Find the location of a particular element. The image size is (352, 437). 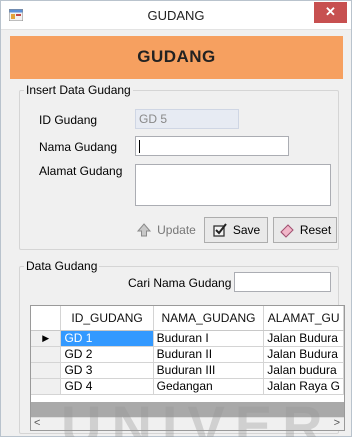

table-row: GD 4 Gedangan Jalan Raya G is located at coordinates (187, 386).